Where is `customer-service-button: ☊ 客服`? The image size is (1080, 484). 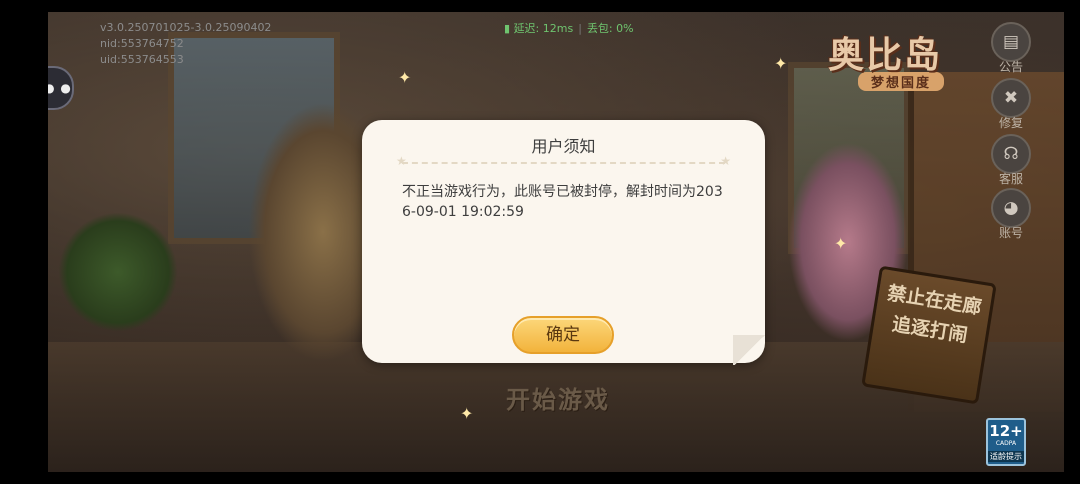 customer-service-button: ☊ 客服 is located at coordinates (1011, 160).